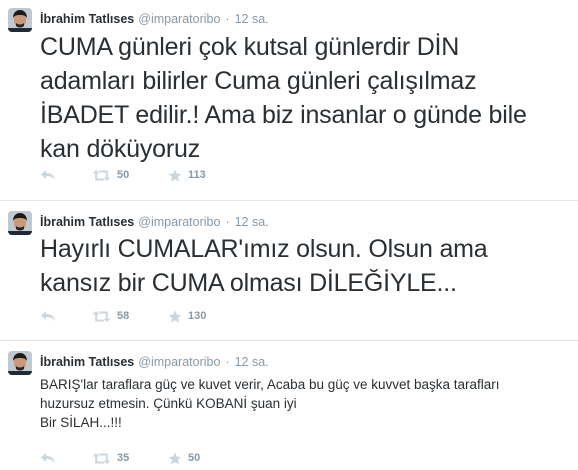  I want to click on retweet-button: 58, so click(130, 316).